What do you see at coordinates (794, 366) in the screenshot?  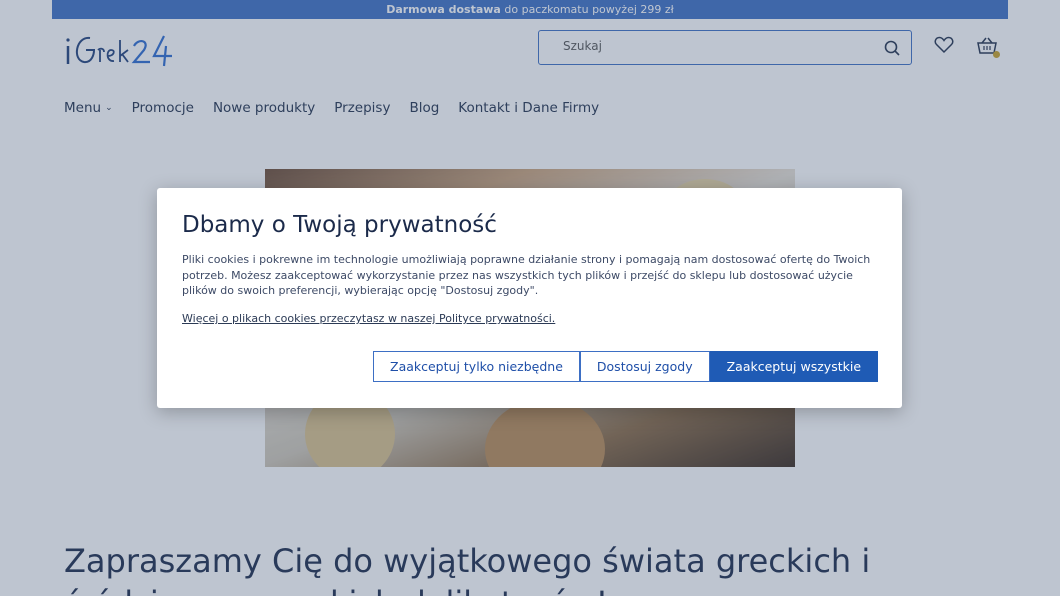 I see `accept-all-button: Zaakceptuj wszystkie` at bounding box center [794, 366].